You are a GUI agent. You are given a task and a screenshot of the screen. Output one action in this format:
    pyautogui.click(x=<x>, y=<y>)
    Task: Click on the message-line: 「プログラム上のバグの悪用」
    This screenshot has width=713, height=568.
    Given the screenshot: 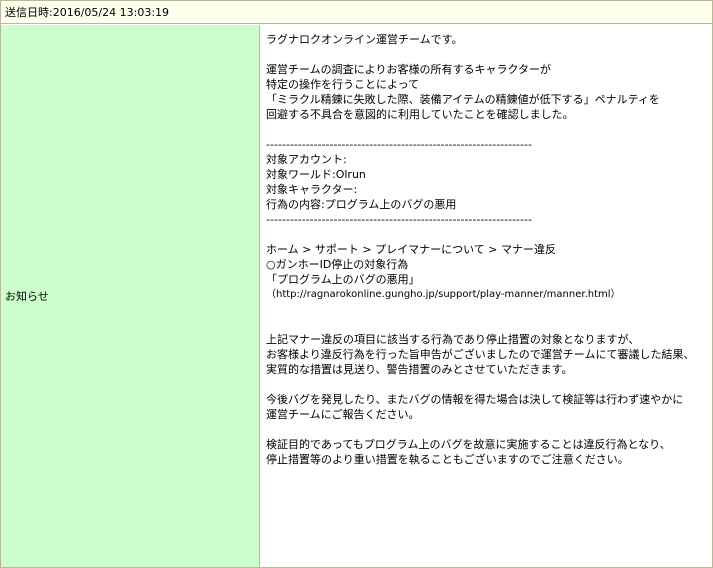 What is the action you would take?
    pyautogui.click(x=343, y=279)
    